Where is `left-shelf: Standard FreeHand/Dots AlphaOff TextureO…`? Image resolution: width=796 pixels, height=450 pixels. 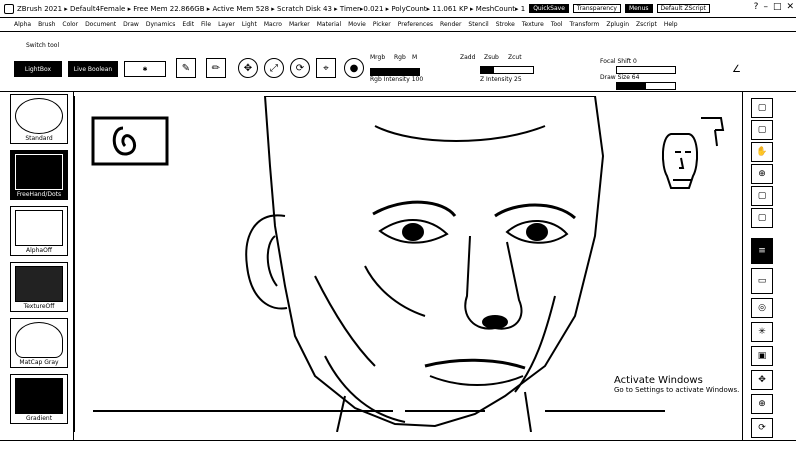 left-shelf: Standard FreeHand/Dots AlphaOff TextureO… is located at coordinates (37, 266).